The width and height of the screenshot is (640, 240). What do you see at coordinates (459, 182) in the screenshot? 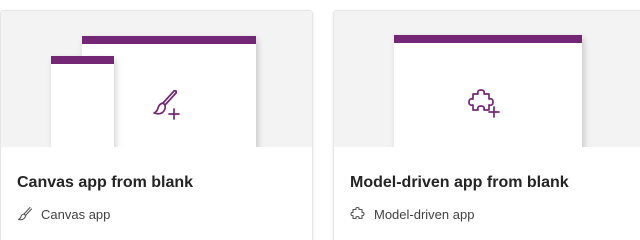
I see `card-title: Model-driven app from blank` at bounding box center [459, 182].